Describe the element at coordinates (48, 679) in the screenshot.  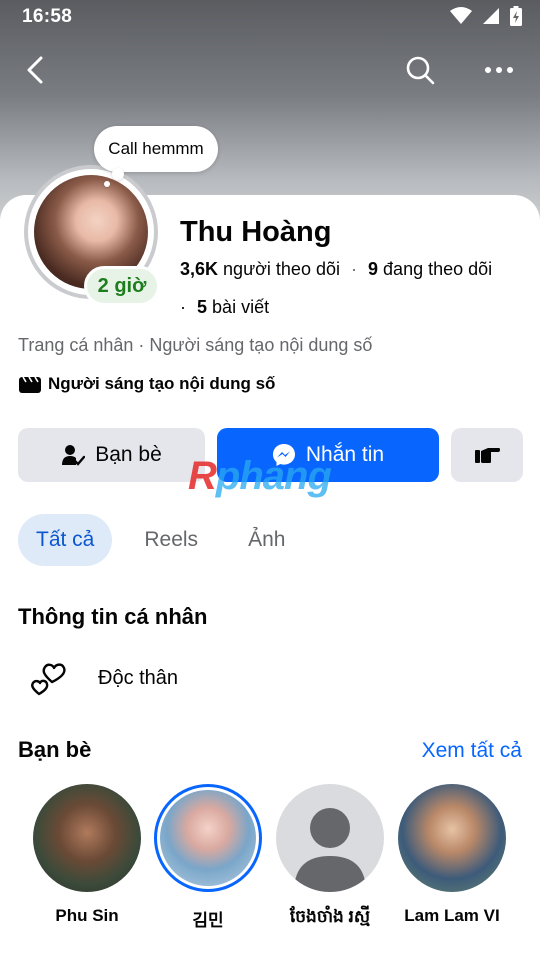
I see `hearts-icon` at that location.